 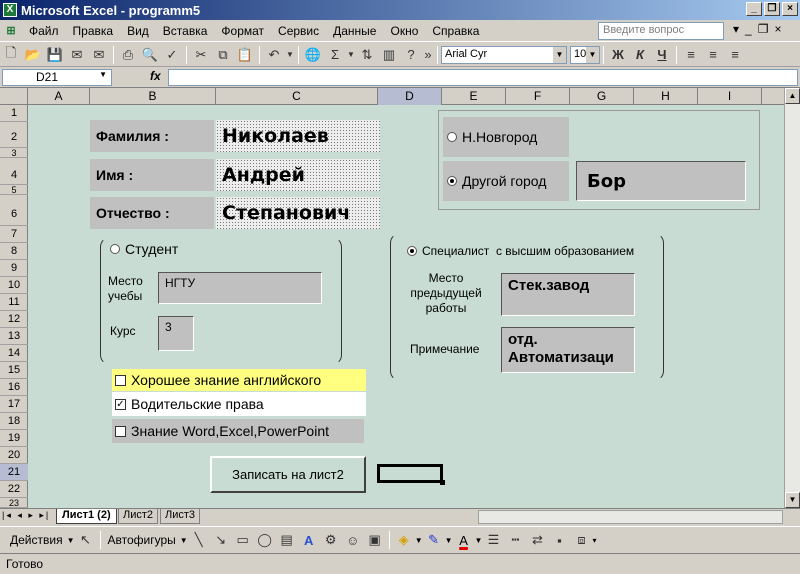 What do you see at coordinates (128, 55) in the screenshot?
I see `print-icon: ⎙` at bounding box center [128, 55].